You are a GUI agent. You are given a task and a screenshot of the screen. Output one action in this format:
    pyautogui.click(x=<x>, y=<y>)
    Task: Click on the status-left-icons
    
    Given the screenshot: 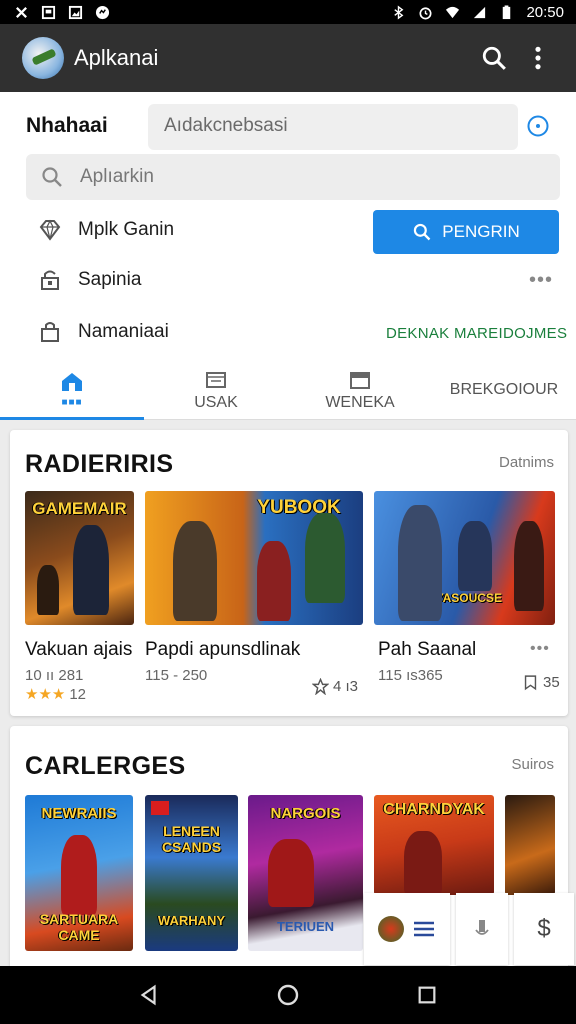 What is the action you would take?
    pyautogui.click(x=62, y=12)
    